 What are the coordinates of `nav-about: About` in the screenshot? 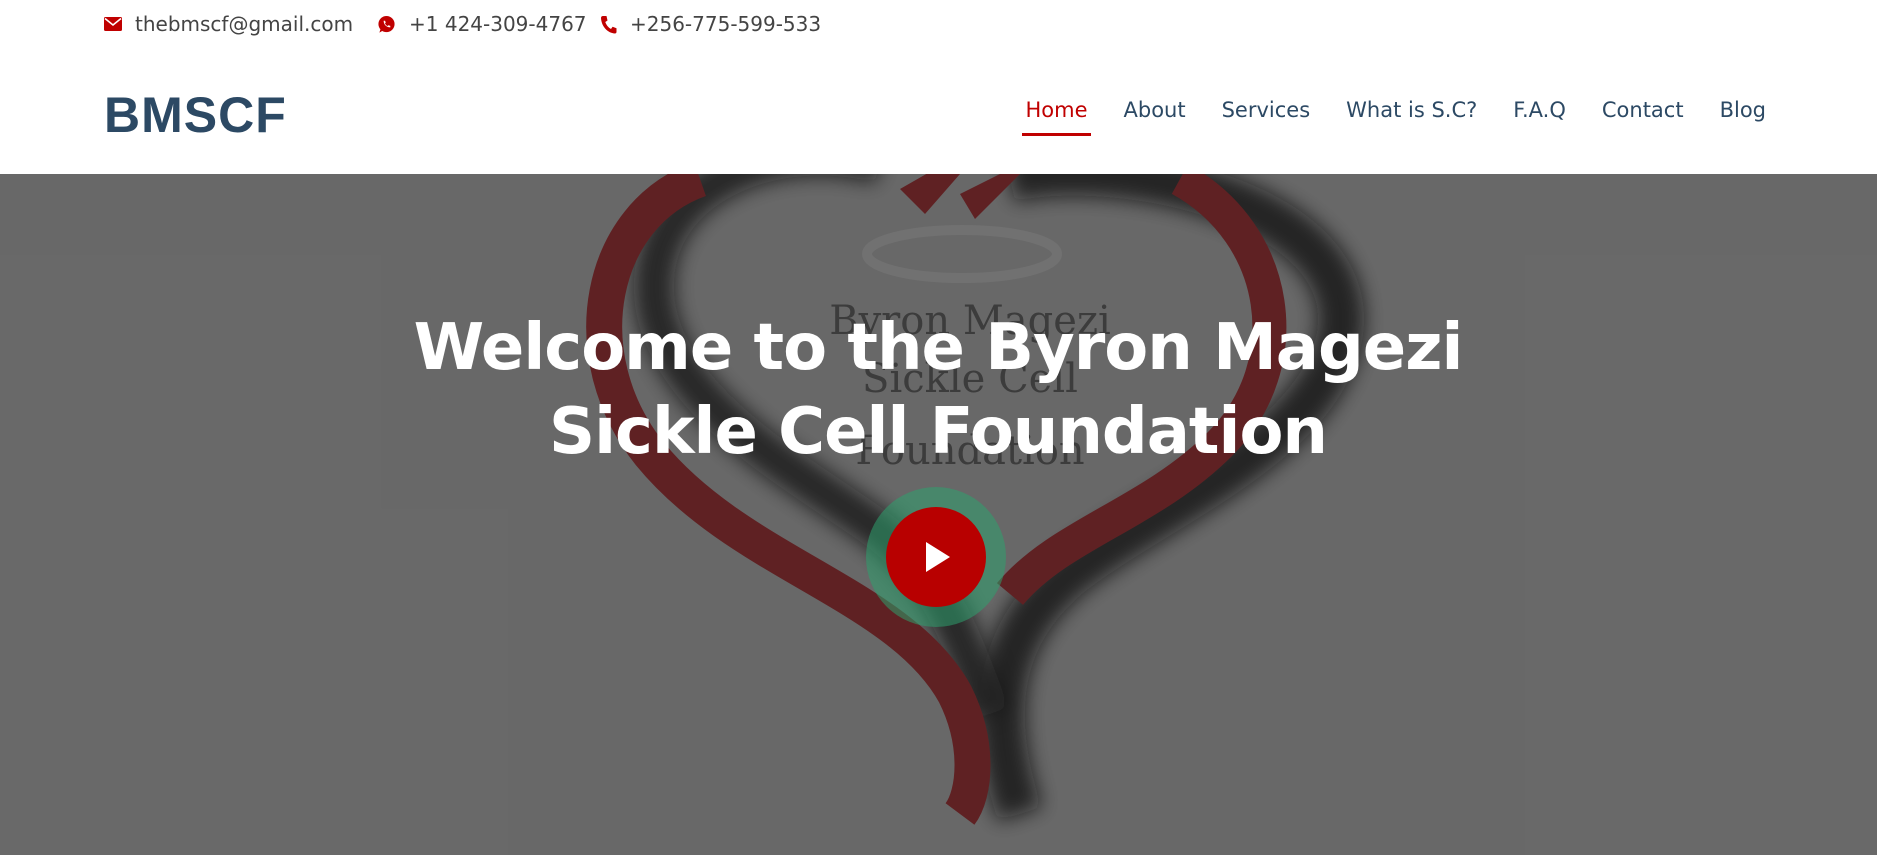 It's located at (1155, 110).